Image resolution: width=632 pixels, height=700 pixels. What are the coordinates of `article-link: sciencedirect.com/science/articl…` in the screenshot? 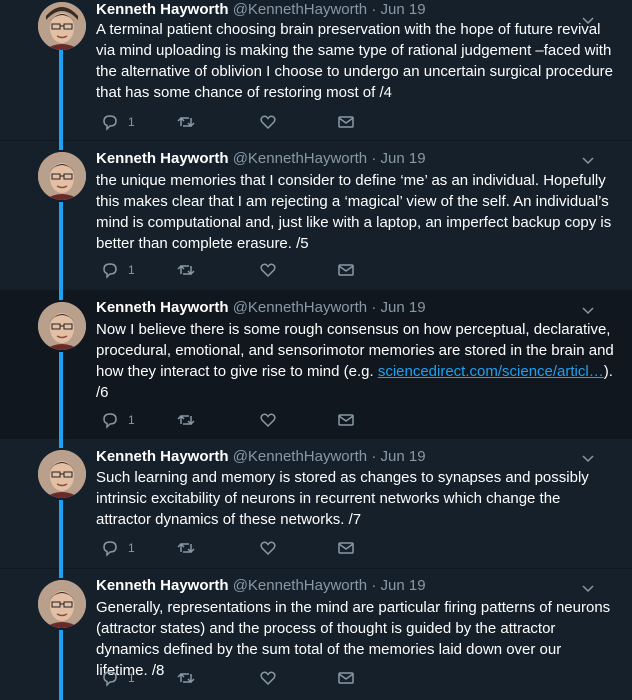 It's located at (491, 371).